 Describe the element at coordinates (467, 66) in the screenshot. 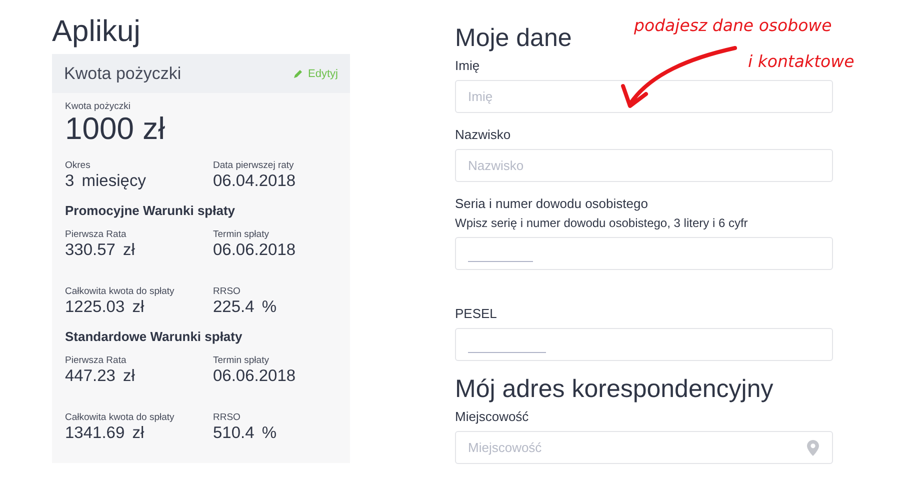

I see `field-label: Imię` at that location.